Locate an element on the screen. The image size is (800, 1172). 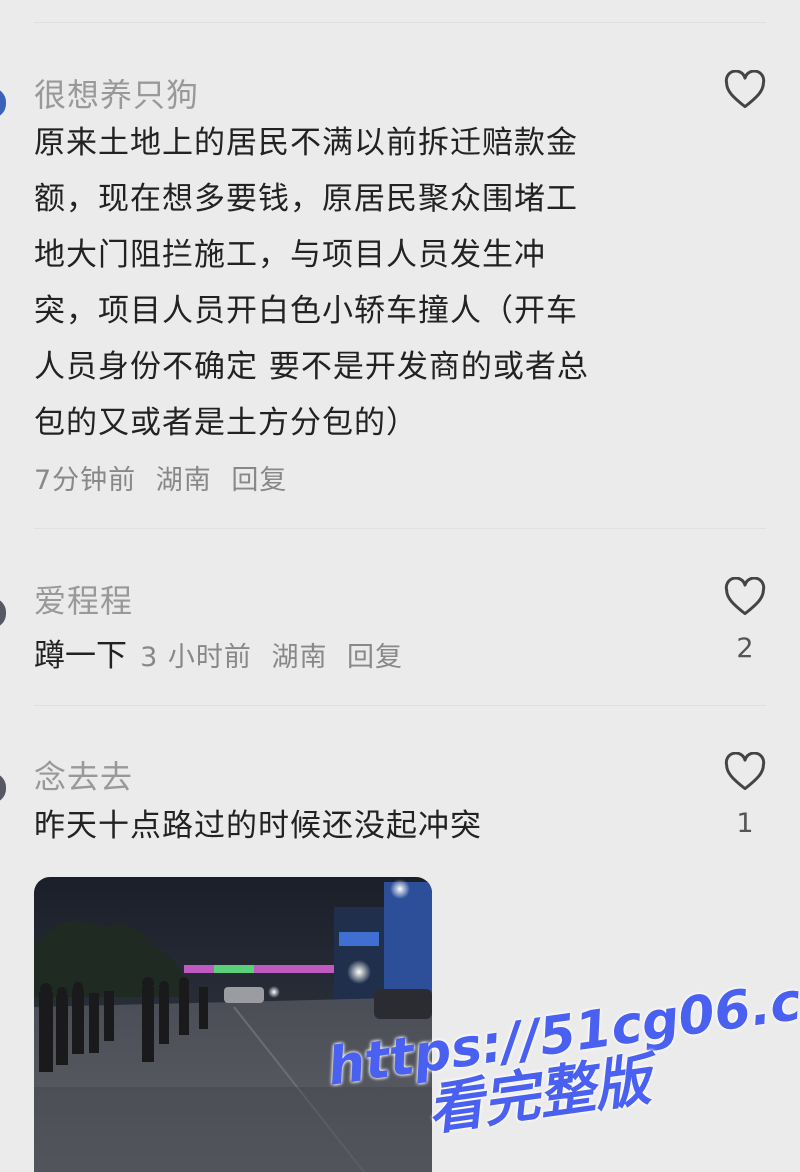
top-divider is located at coordinates (400, 22).